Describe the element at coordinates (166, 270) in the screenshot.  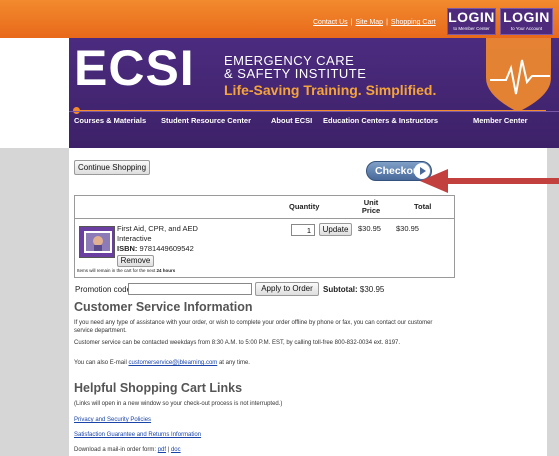
I see `note-duration: 24 hours` at that location.